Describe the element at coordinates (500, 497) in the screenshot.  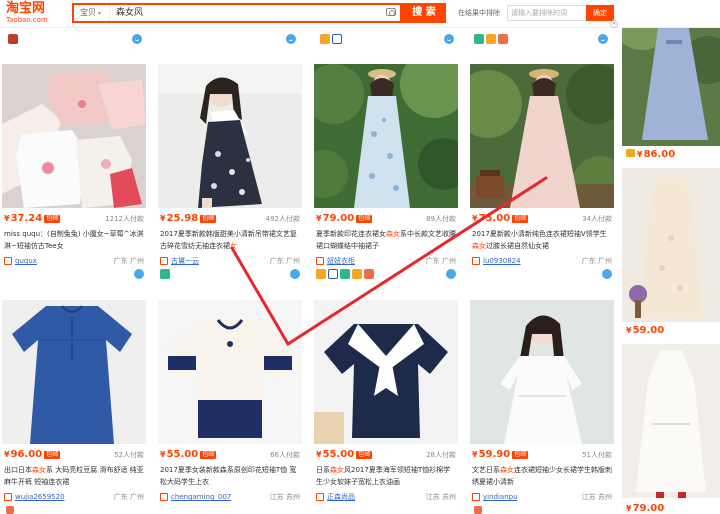
I see `shop-link: yindianpu` at that location.